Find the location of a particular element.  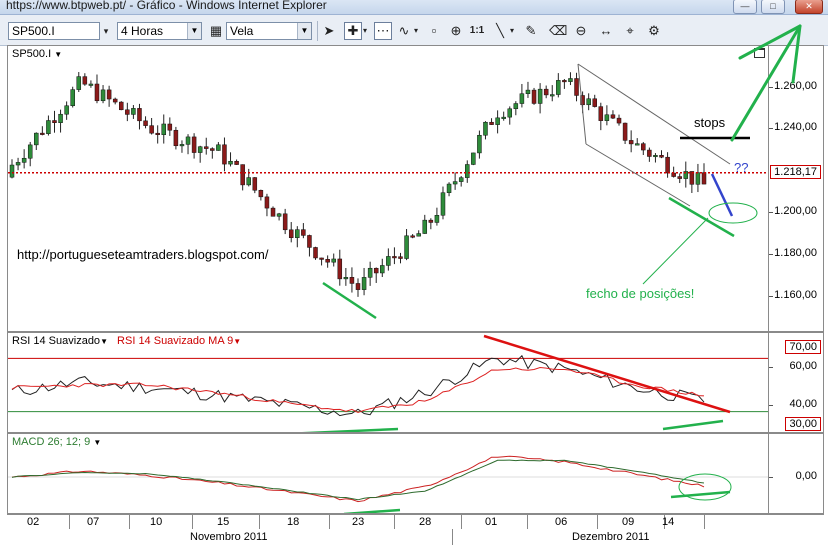

fit-icon: ⌖ is located at coordinates (630, 31).